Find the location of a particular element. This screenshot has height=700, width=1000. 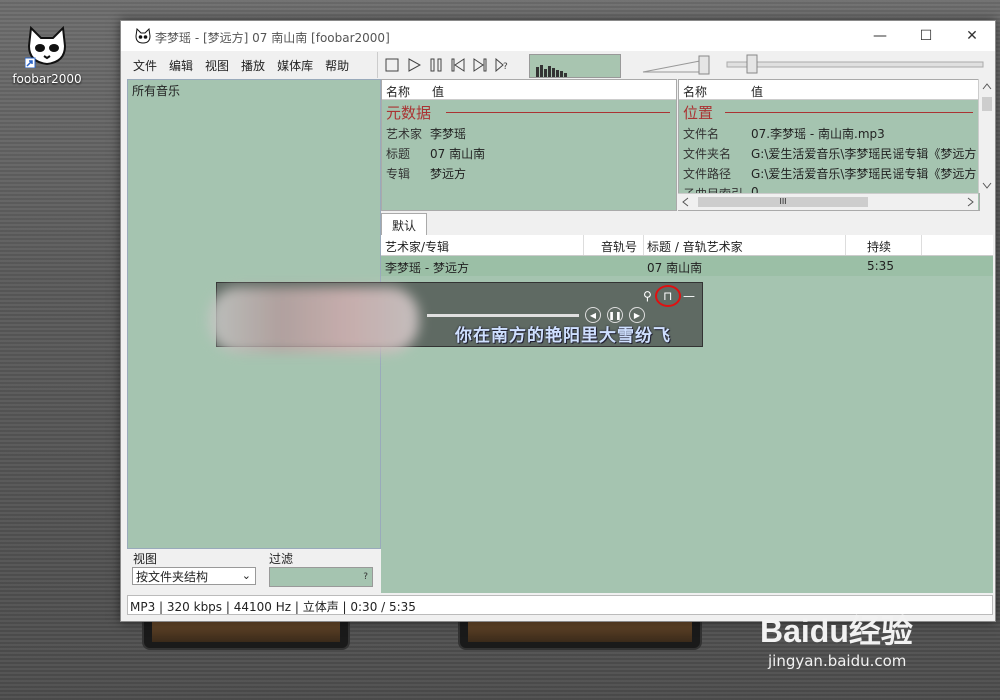

random-button: ? is located at coordinates (502, 65).